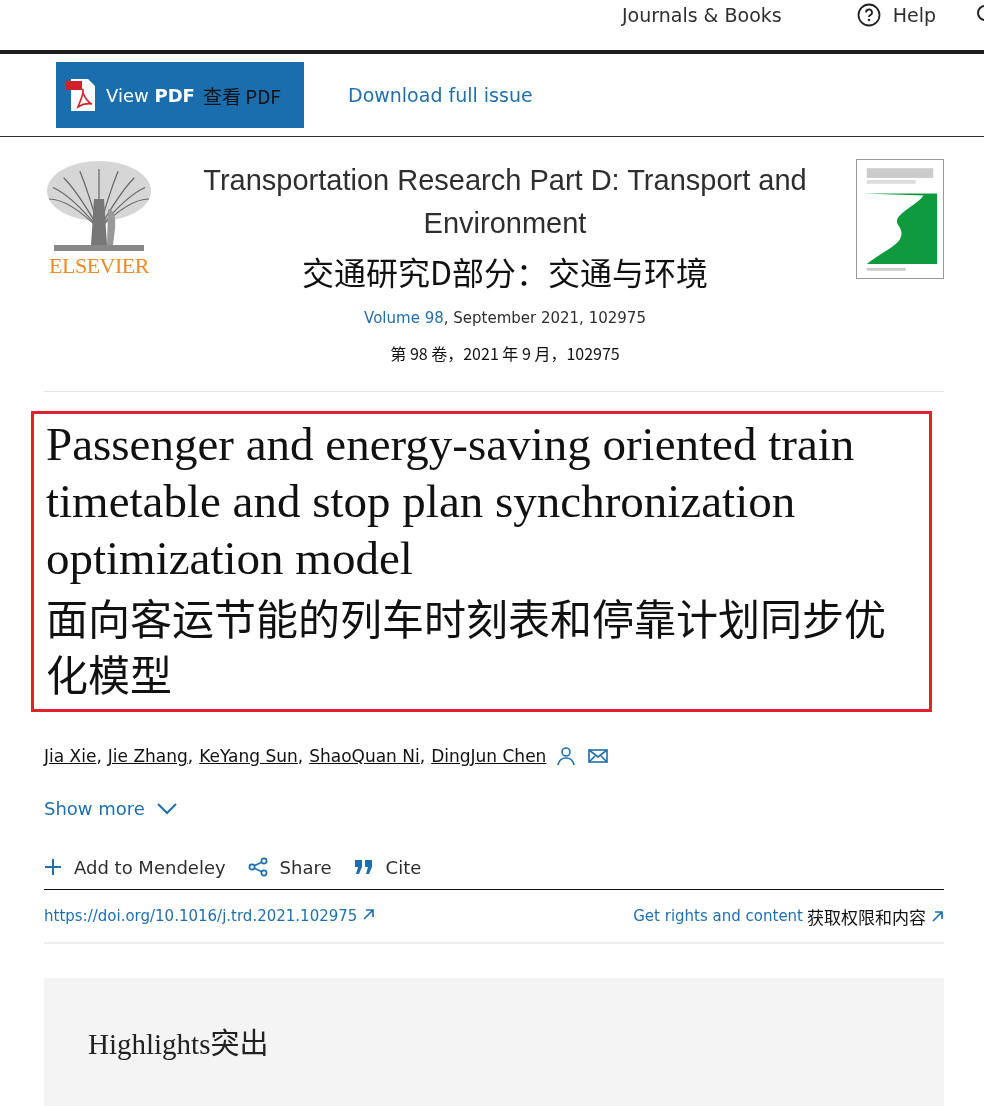 The image size is (984, 1106). What do you see at coordinates (404, 318) in the screenshot?
I see `volume-link: Volume 98` at bounding box center [404, 318].